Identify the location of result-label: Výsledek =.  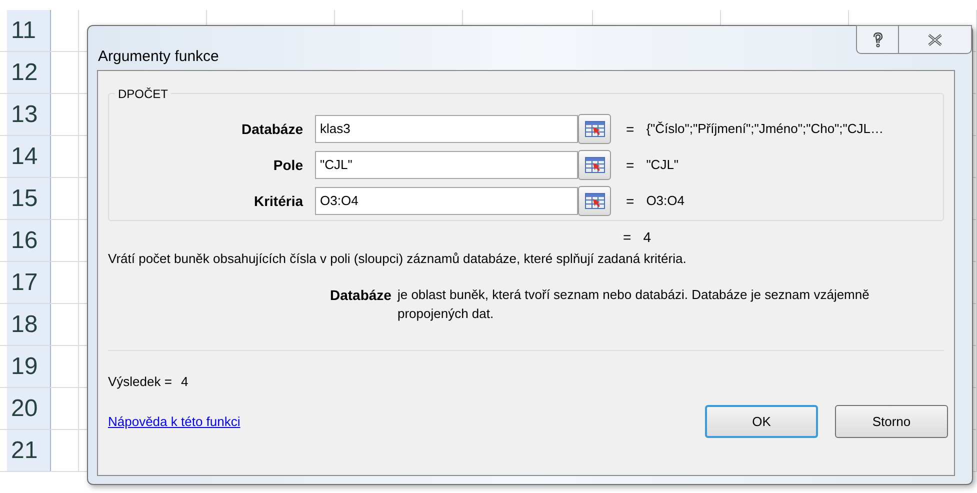
(140, 381).